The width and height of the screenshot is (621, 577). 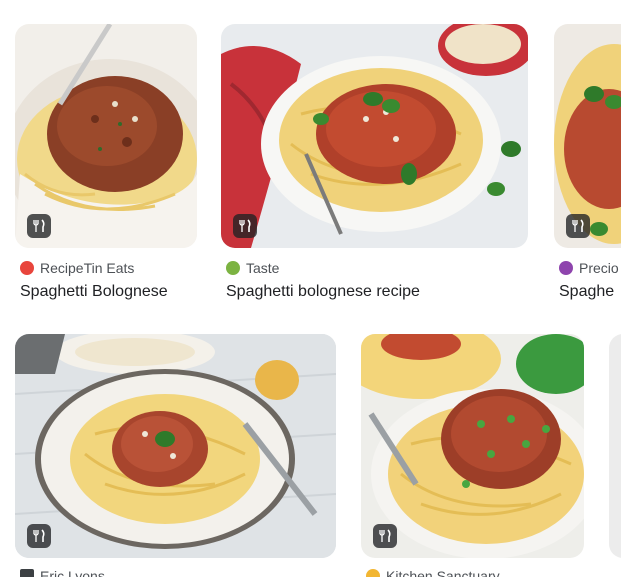 I want to click on result-source: Eric Lyons, so click(x=62, y=572).